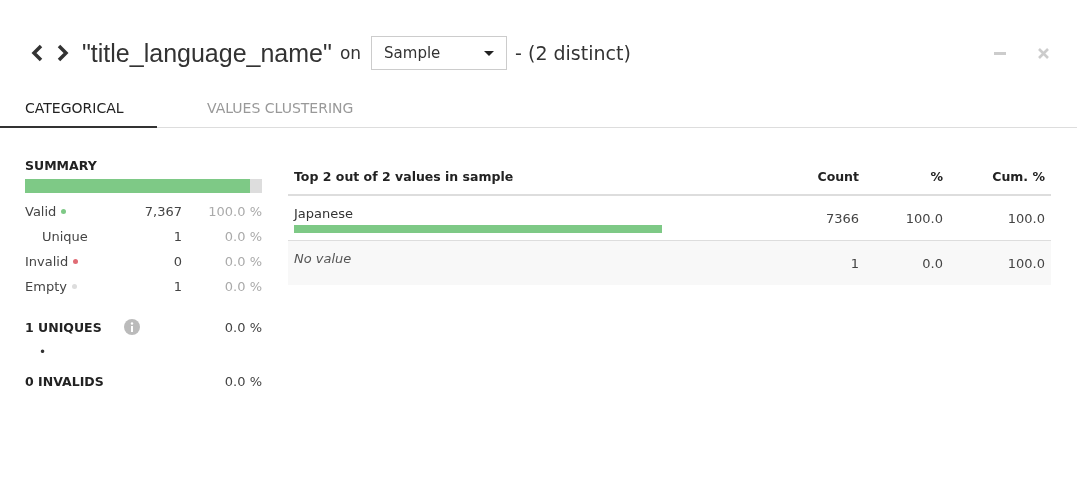 The width and height of the screenshot is (1077, 504). Describe the element at coordinates (323, 258) in the screenshot. I see `table-cell-text: No value` at that location.